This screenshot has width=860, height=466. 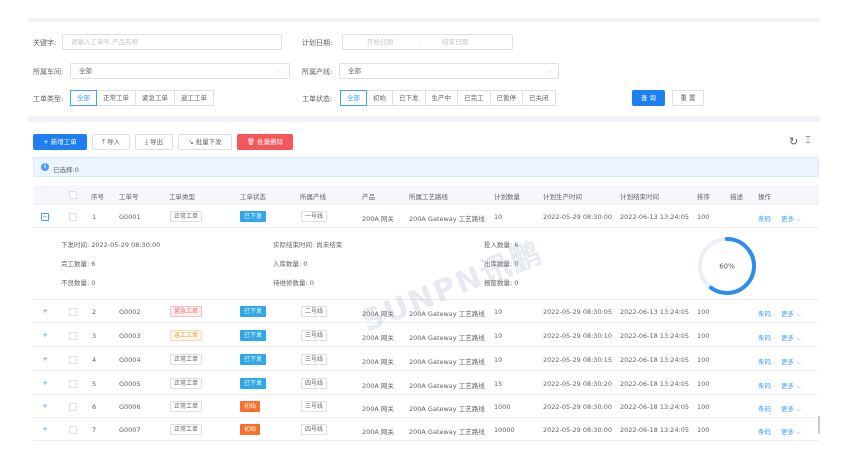 I want to click on cell-plan-end: 2022-06-13 13:24:05, so click(x=655, y=312).